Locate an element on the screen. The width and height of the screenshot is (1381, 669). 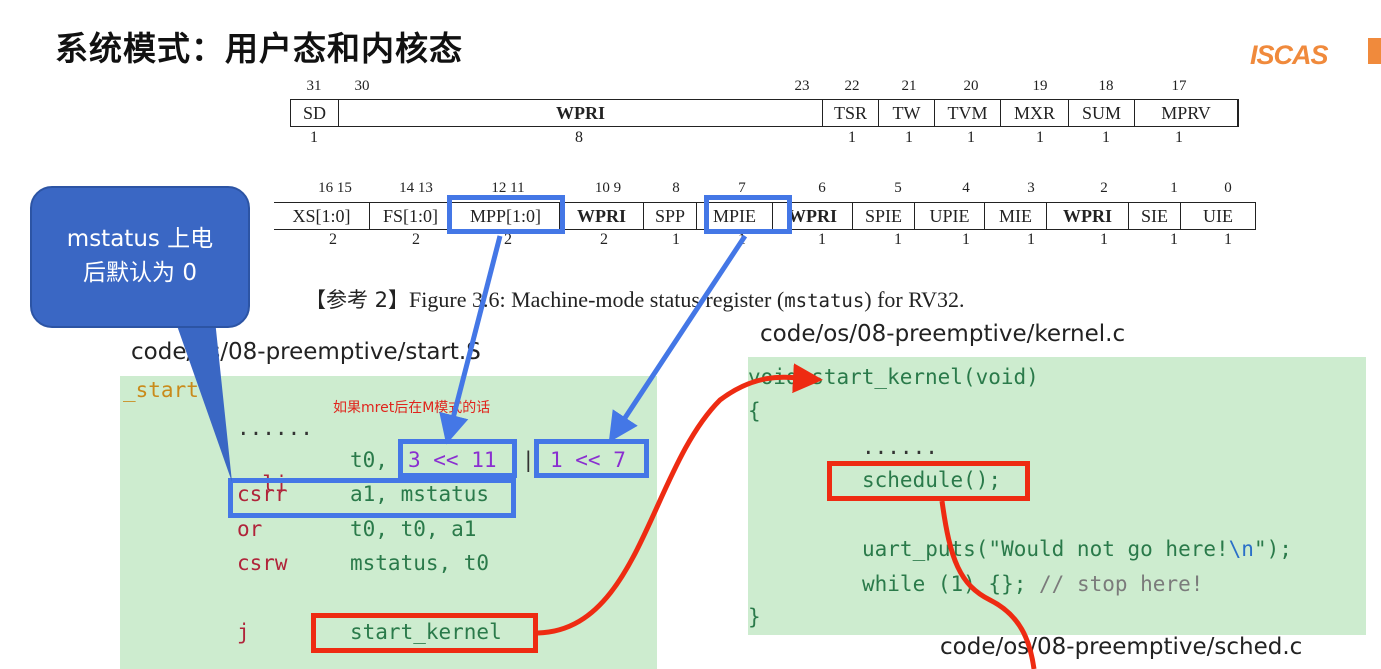
mpie-arrow is located at coordinates (678, 338).